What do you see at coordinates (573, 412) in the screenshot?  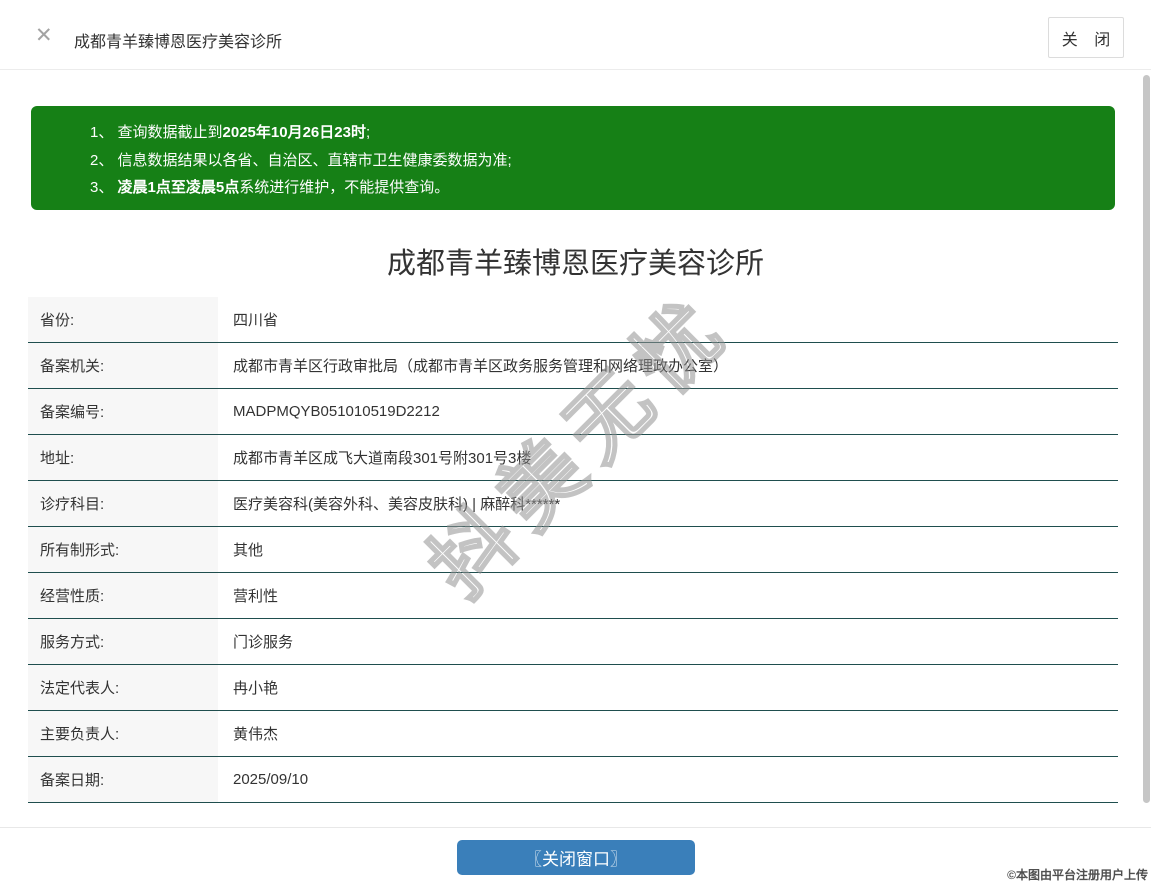 I see `table-row: 备案编号: MADPMQYB051010519D2212` at bounding box center [573, 412].